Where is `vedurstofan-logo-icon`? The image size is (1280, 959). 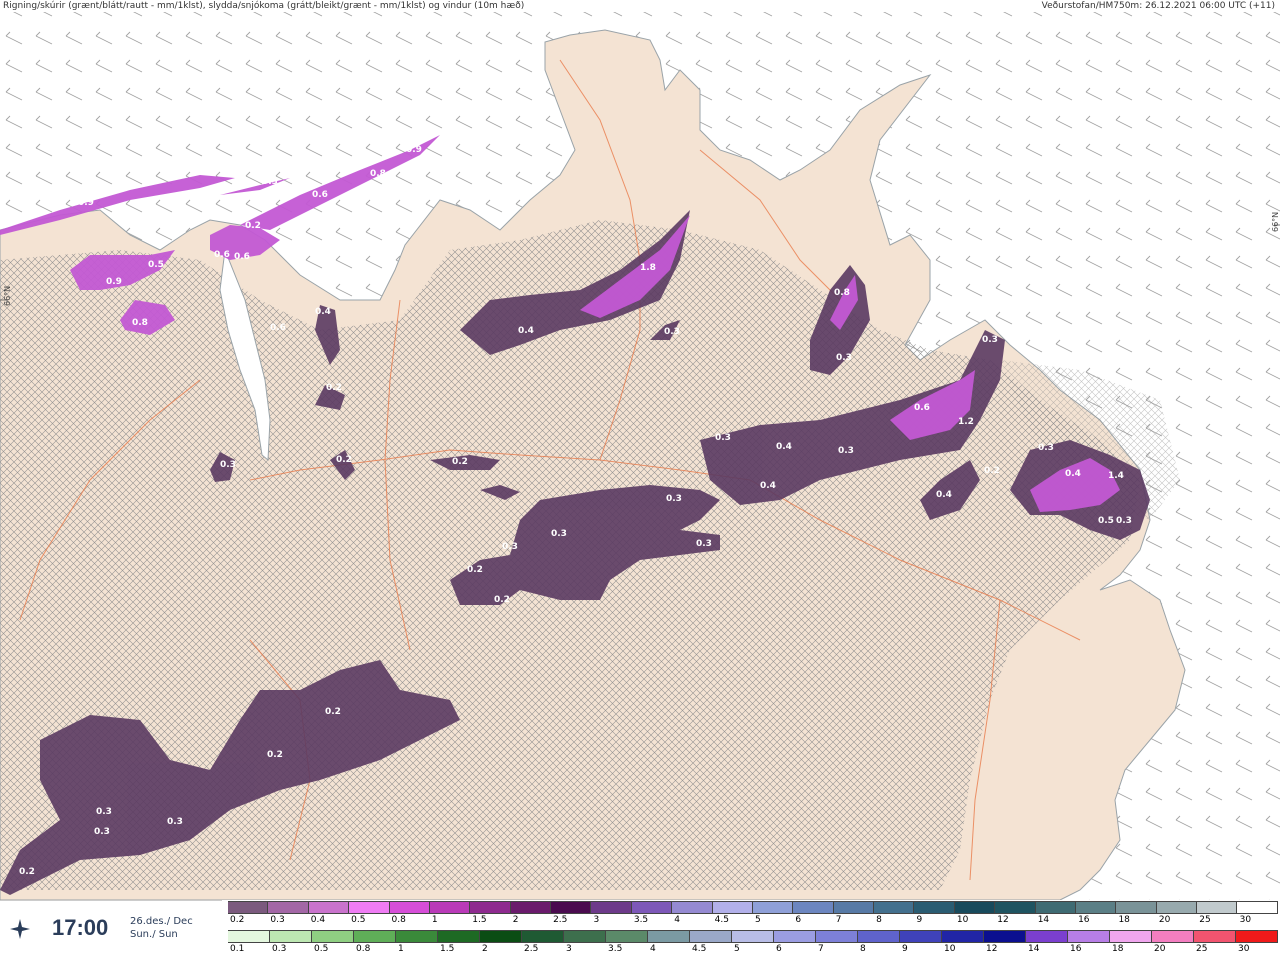 vedurstofan-logo-icon is located at coordinates (20, 929).